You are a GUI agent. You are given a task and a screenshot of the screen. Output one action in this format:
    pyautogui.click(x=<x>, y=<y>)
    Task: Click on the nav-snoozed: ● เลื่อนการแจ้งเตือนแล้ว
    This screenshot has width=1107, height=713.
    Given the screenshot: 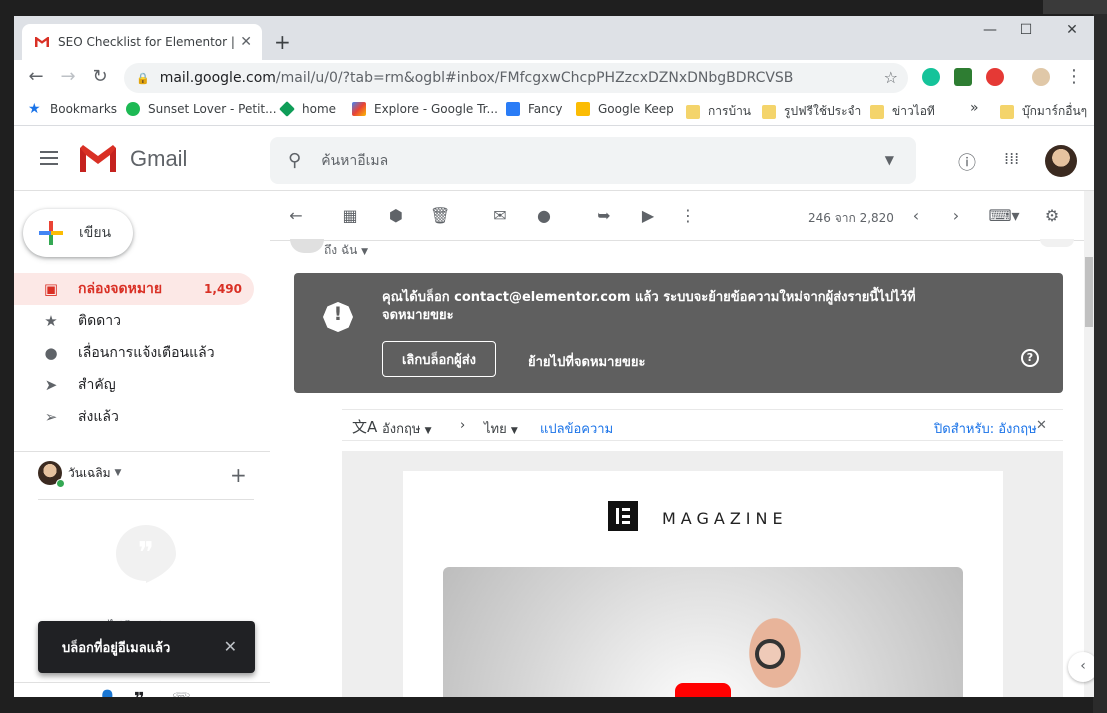 What is the action you would take?
    pyautogui.click(x=134, y=353)
    